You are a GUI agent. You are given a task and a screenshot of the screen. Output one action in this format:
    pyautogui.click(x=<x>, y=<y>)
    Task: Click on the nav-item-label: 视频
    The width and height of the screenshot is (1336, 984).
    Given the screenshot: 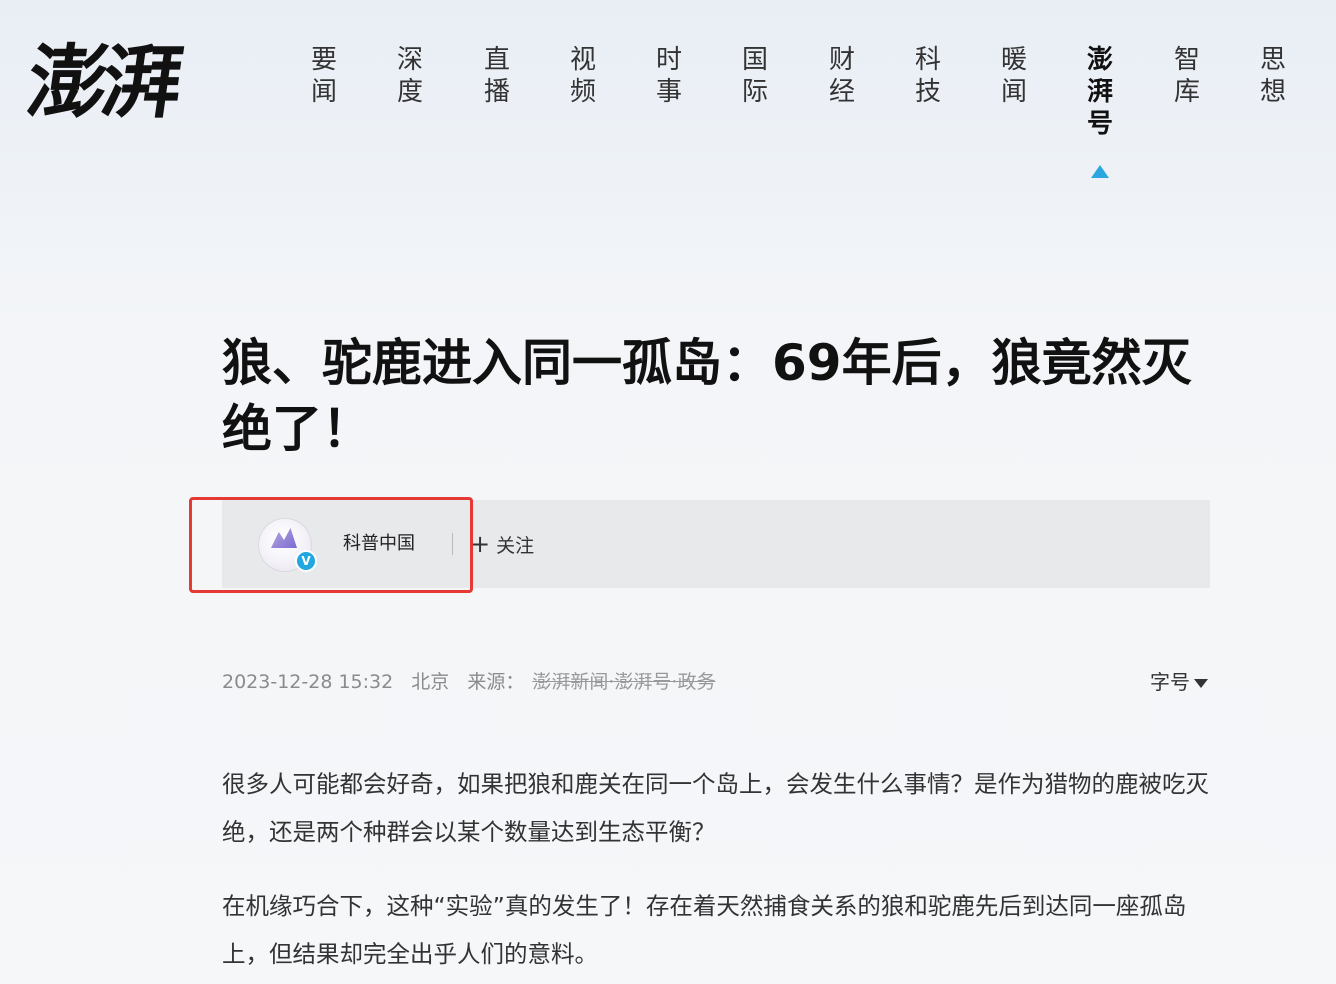 What is the action you would take?
    pyautogui.click(x=582, y=76)
    